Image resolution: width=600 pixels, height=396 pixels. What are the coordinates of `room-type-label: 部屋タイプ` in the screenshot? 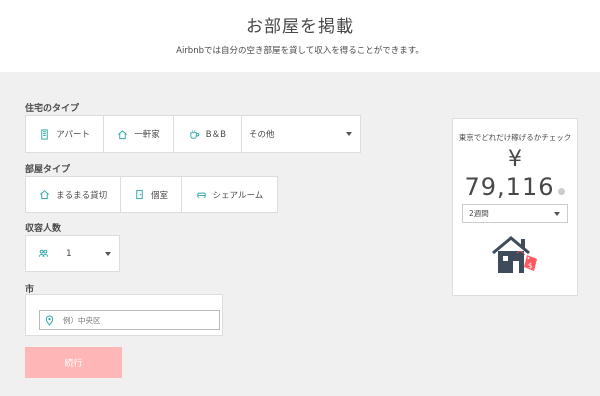 It's located at (48, 170).